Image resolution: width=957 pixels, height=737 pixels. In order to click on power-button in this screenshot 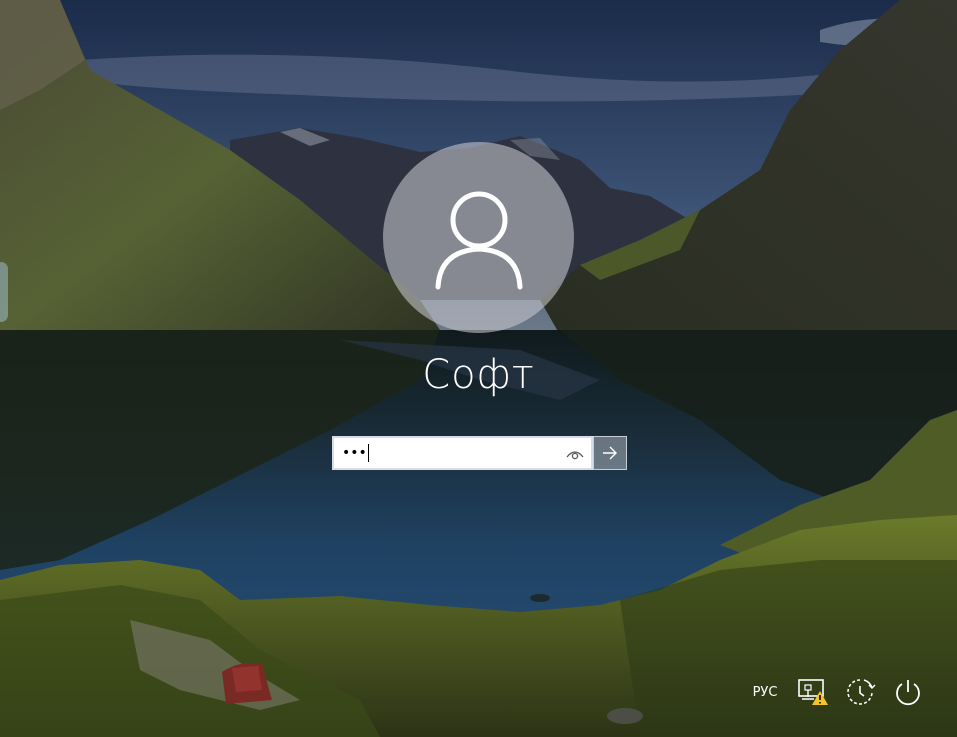, I will do `click(908, 692)`.